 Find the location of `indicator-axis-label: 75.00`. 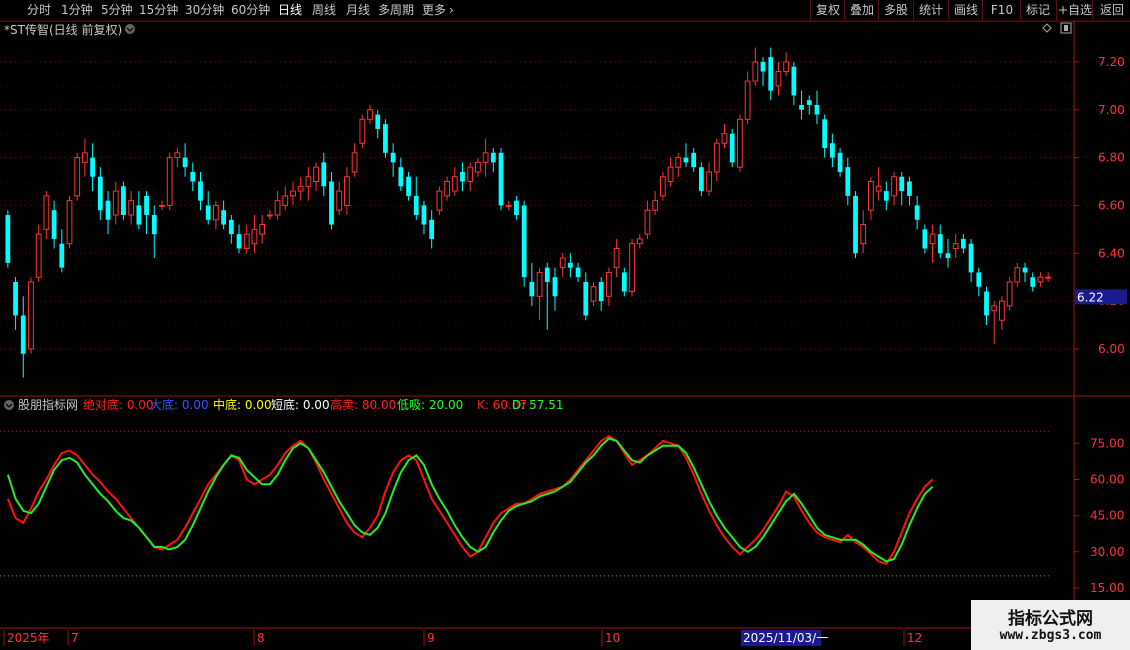

indicator-axis-label: 75.00 is located at coordinates (1107, 443).